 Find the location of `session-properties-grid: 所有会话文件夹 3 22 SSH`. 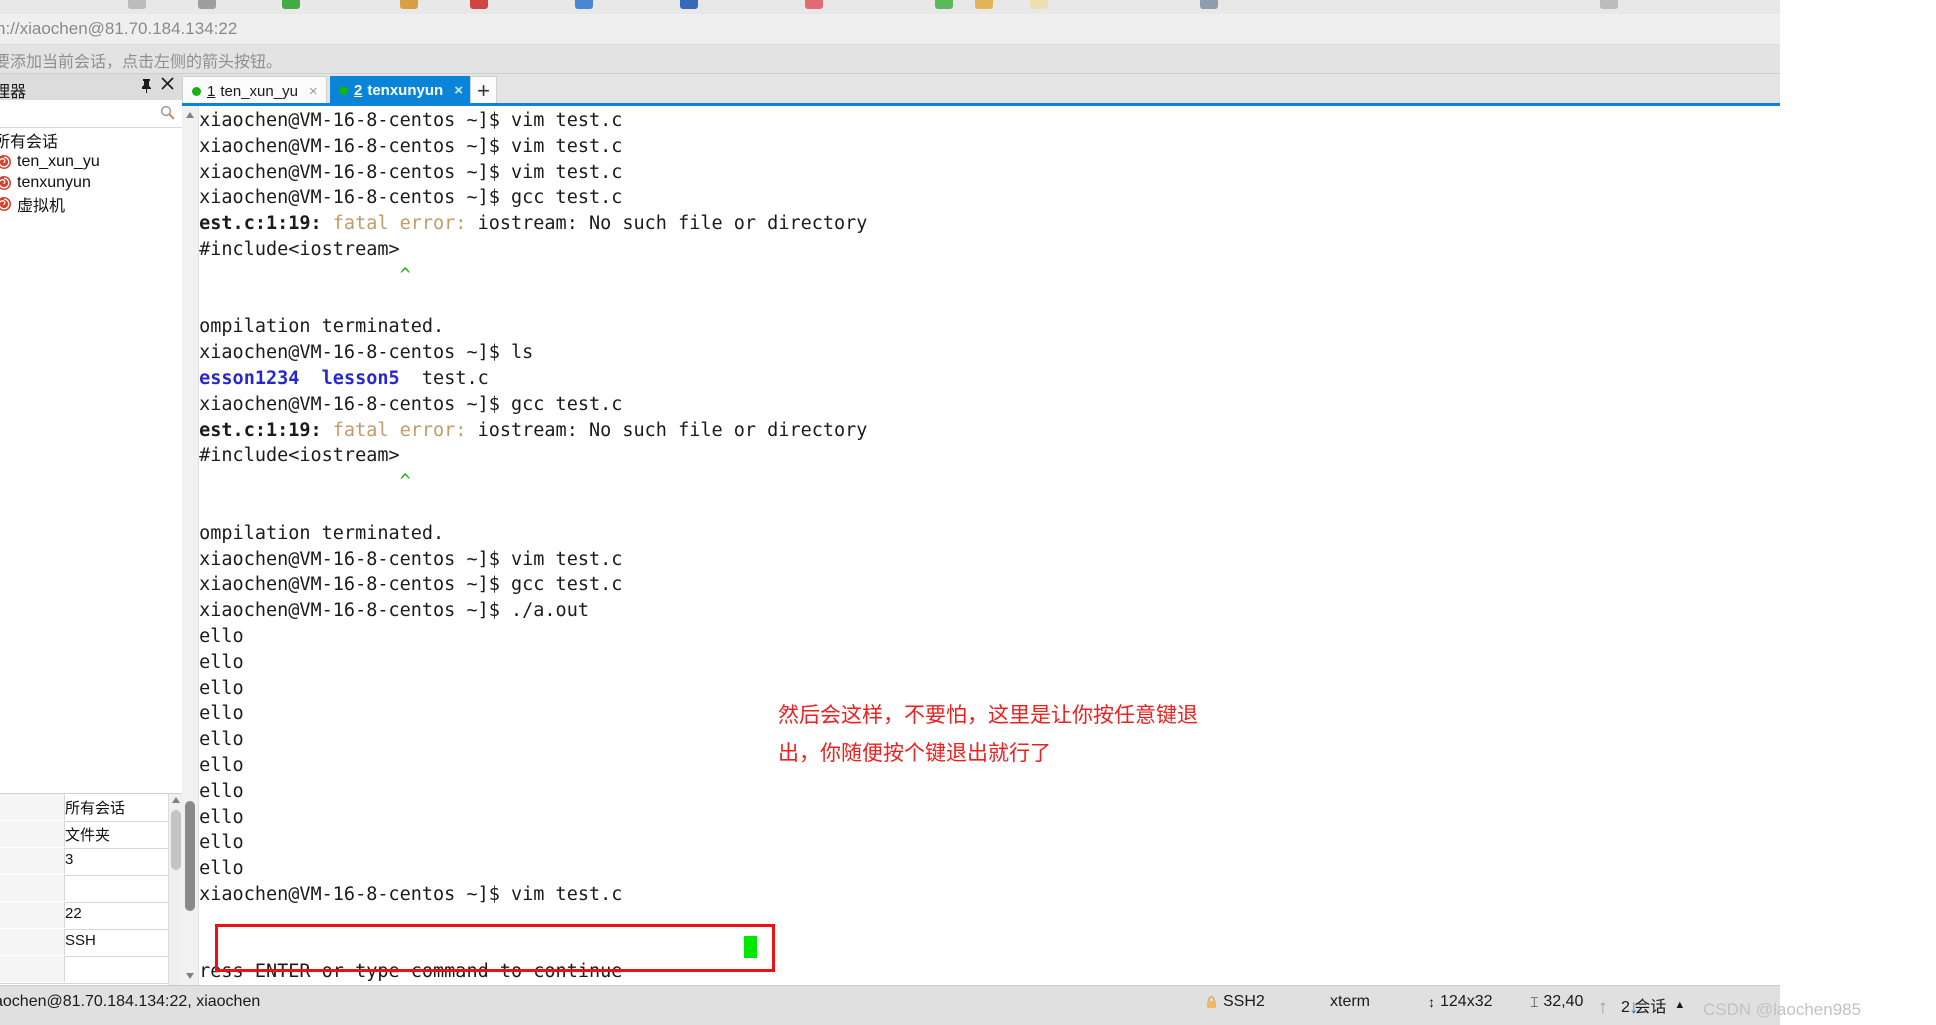

session-properties-grid: 所有会话文件夹 3 22 SSH is located at coordinates (91, 889).